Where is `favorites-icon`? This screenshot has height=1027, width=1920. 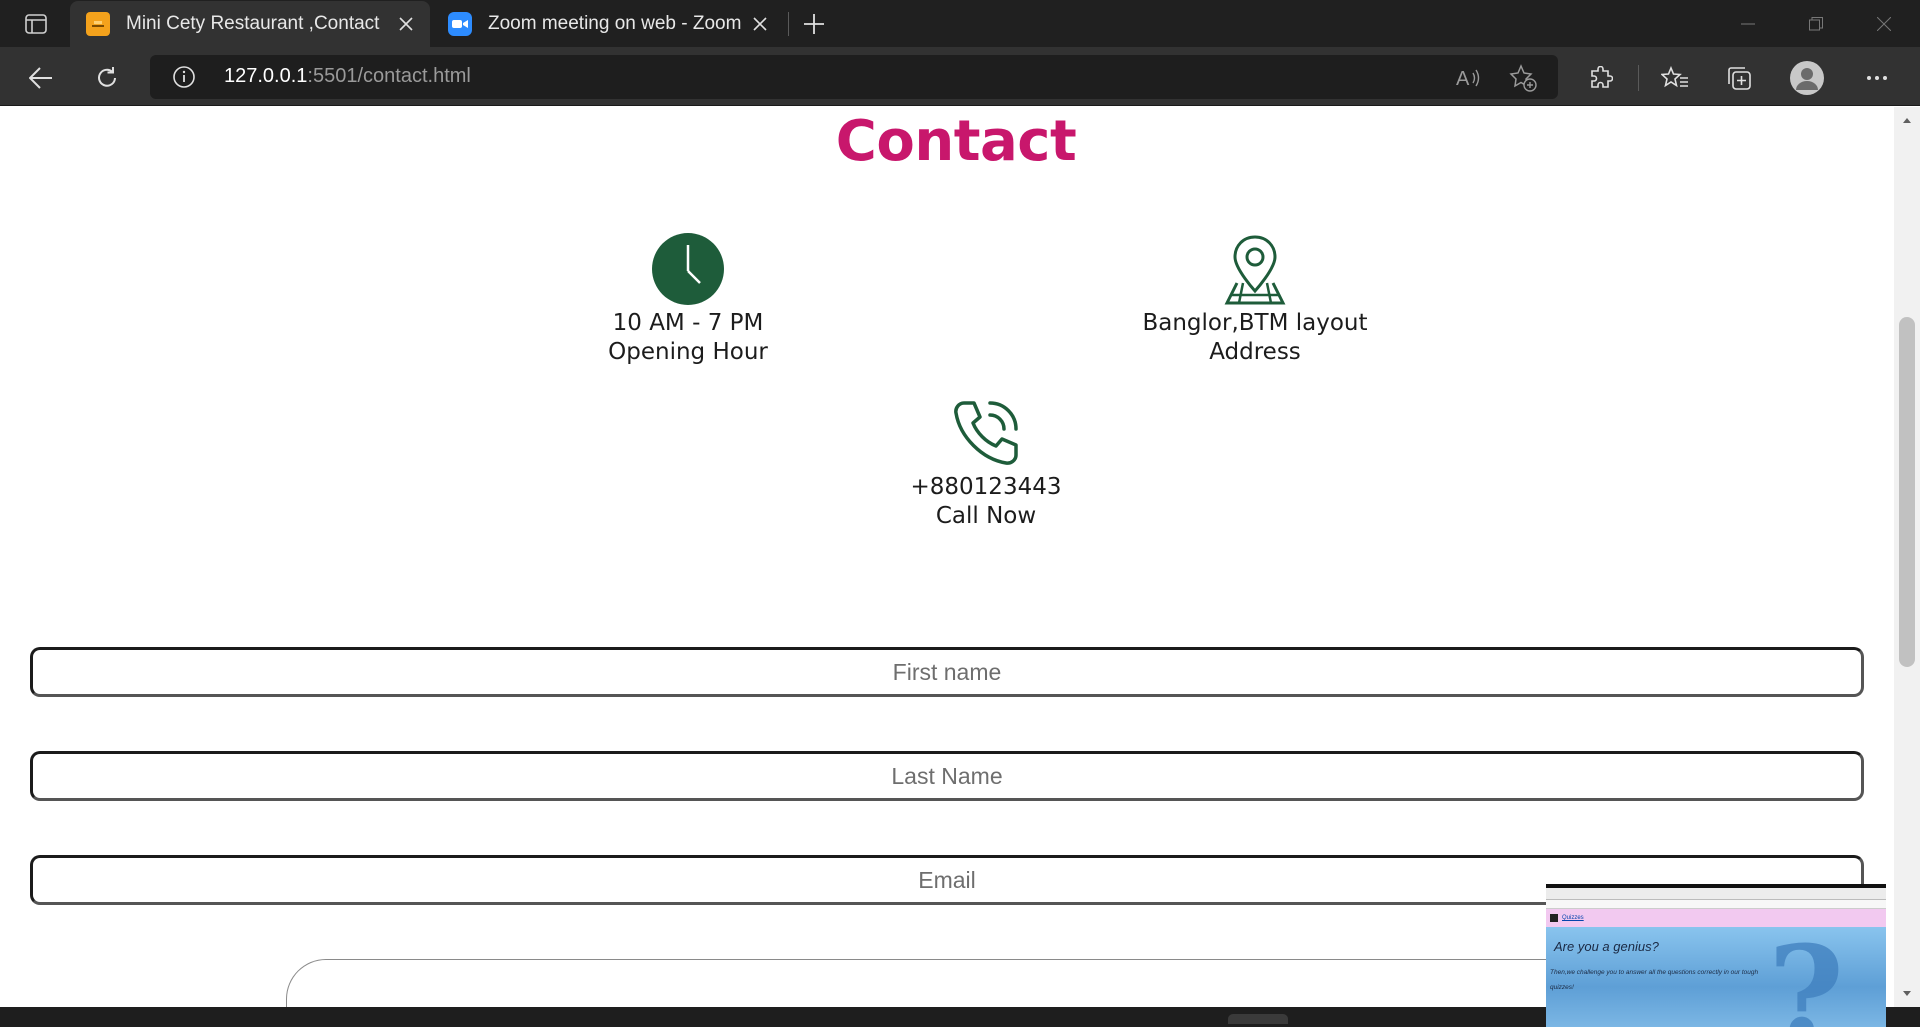
favorites-icon is located at coordinates (1675, 78).